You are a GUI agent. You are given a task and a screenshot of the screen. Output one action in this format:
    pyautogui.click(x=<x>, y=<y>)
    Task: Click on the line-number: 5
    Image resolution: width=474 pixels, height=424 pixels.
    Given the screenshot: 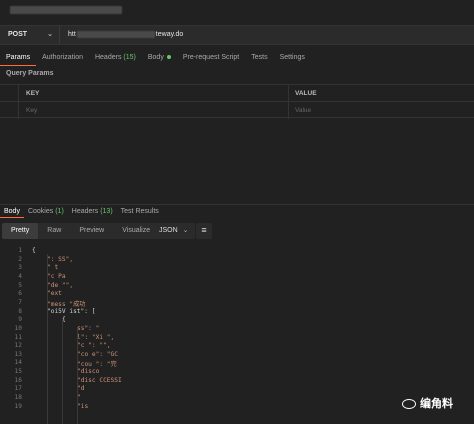 What is the action you would take?
    pyautogui.click(x=20, y=285)
    